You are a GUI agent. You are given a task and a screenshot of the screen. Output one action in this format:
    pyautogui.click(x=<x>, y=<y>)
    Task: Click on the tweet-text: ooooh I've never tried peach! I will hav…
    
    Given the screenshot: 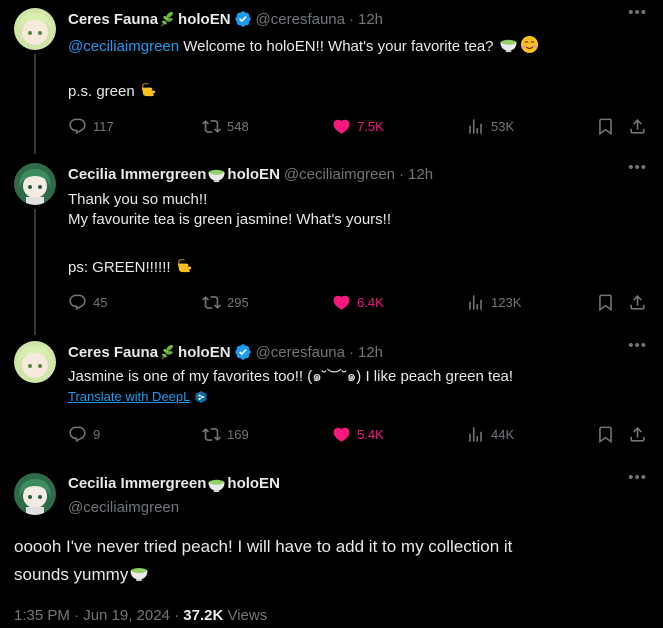 What is the action you would take?
    pyautogui.click(x=314, y=561)
    